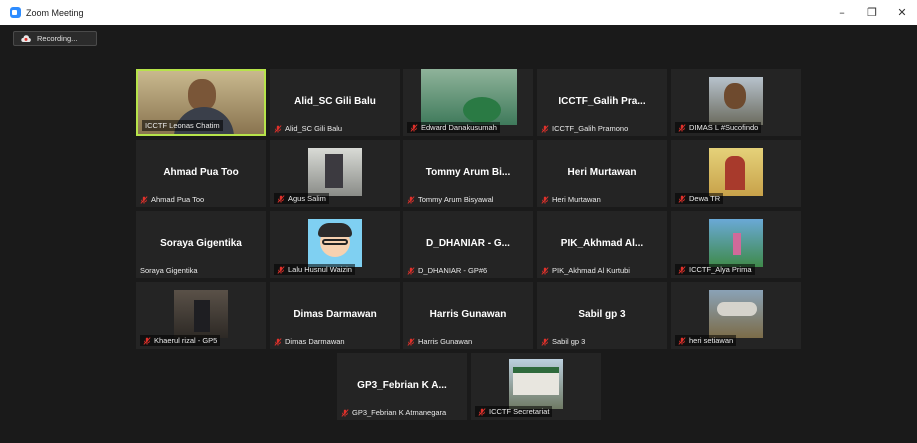  What do you see at coordinates (335, 244) in the screenshot?
I see `participant-tile: Lalu Husnul Waizin` at bounding box center [335, 244].